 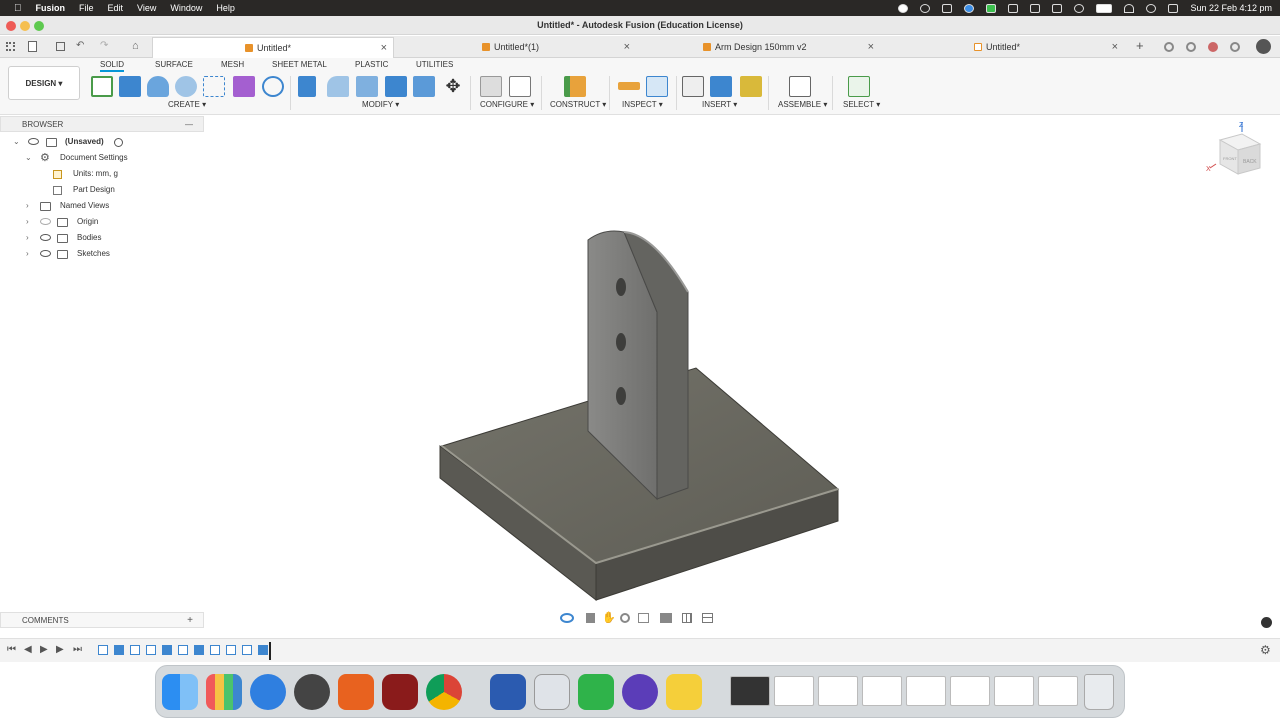 I want to click on tab-sheet-metal: SHEET METAL, so click(x=299, y=64).